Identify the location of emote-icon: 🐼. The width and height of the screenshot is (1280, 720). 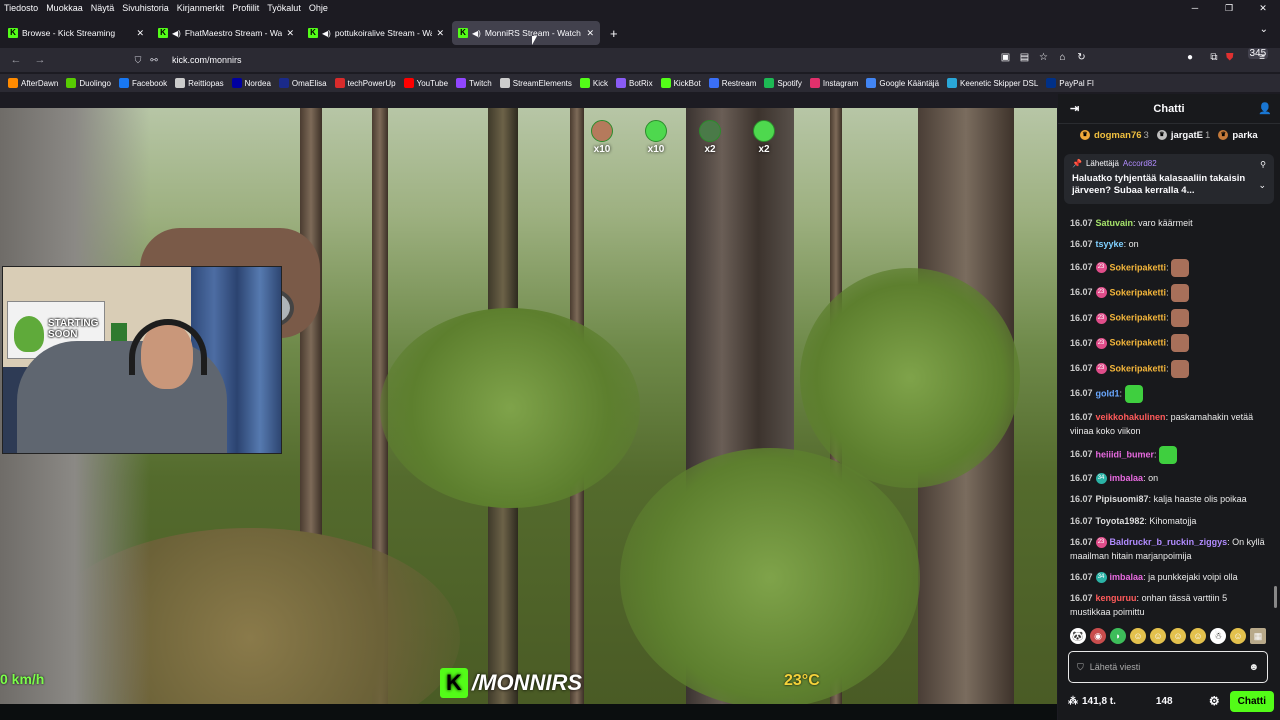
(1078, 636).